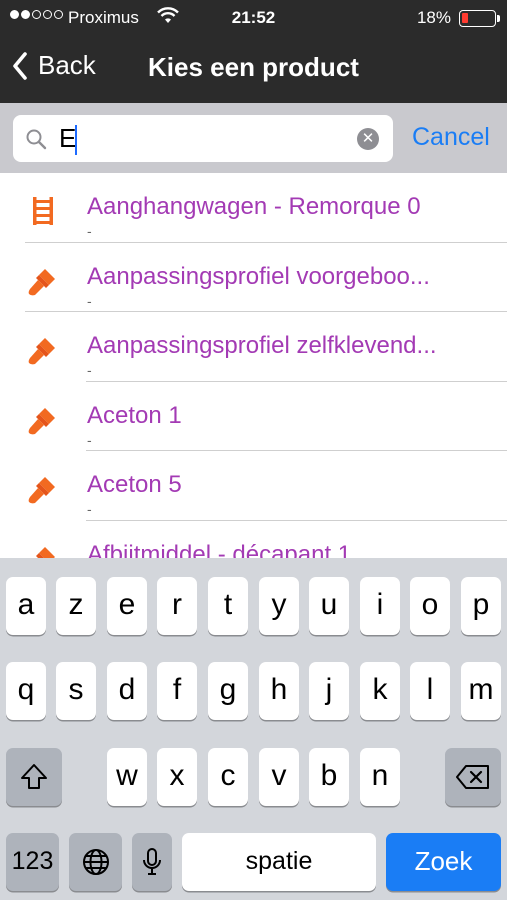 Image resolution: width=507 pixels, height=900 pixels. What do you see at coordinates (451, 137) in the screenshot?
I see `cancel-button: Cancel` at bounding box center [451, 137].